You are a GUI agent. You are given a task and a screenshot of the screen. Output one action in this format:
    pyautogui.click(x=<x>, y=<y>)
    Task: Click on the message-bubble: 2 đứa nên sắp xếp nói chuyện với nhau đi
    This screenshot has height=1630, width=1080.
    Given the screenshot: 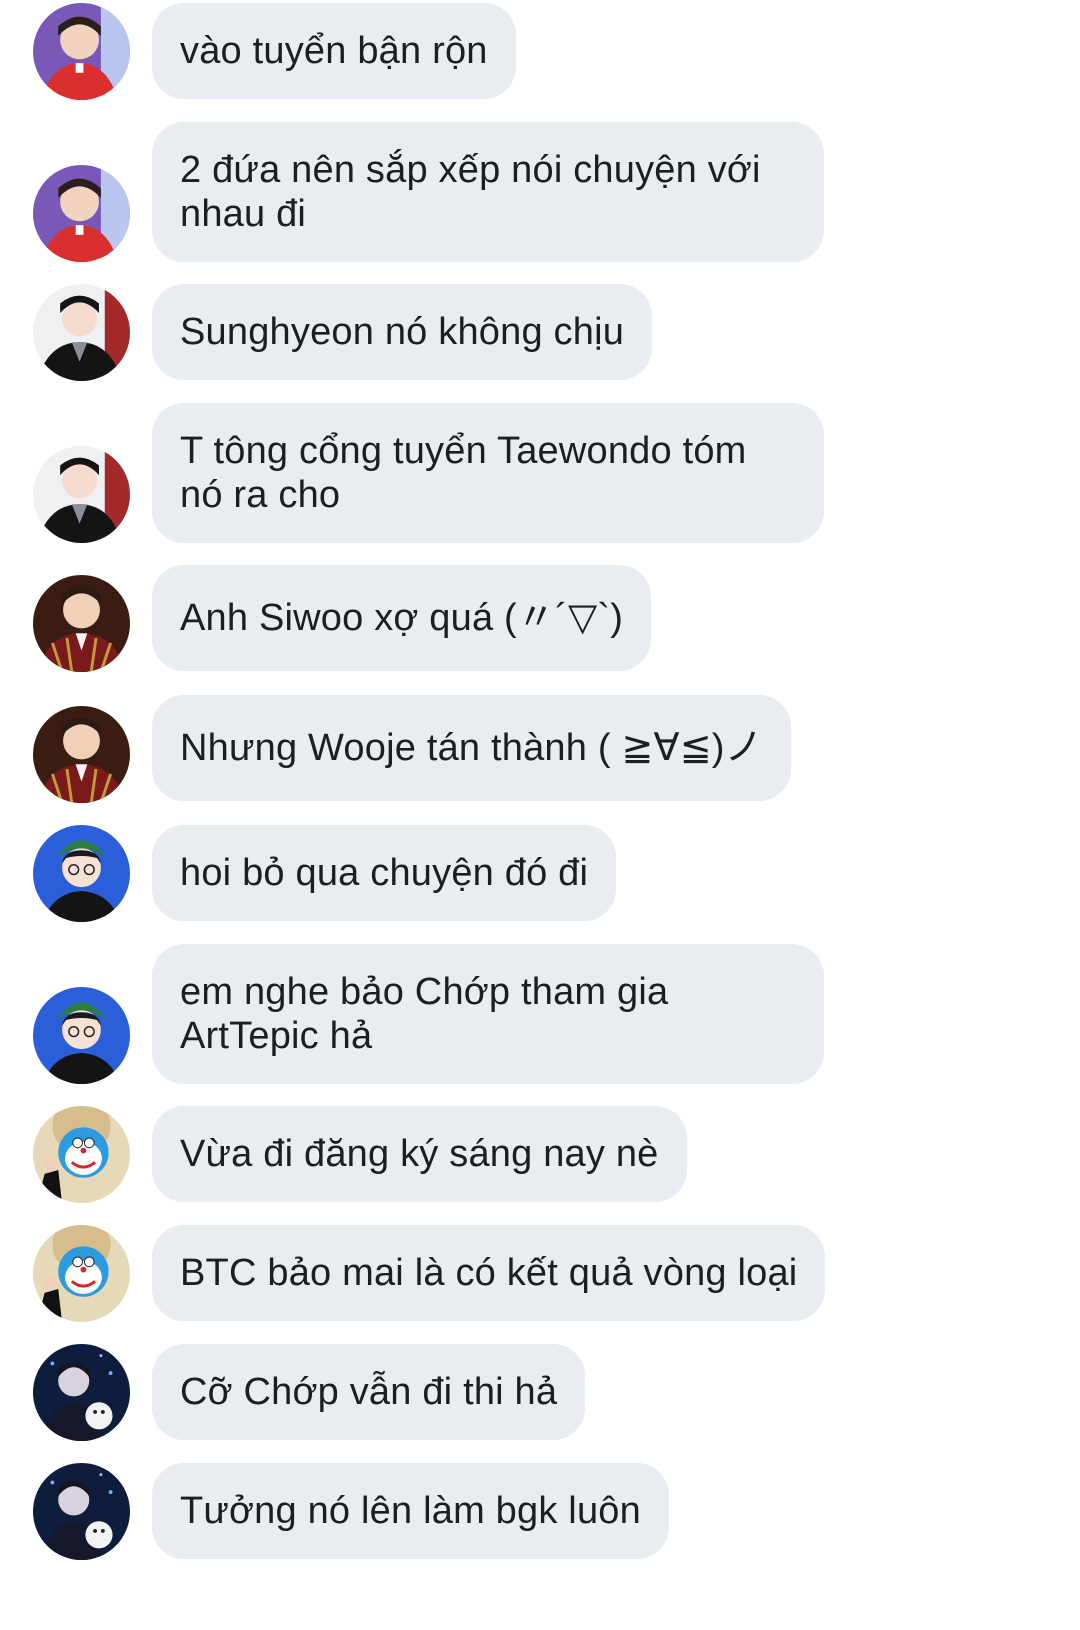 What is the action you would take?
    pyautogui.click(x=488, y=192)
    